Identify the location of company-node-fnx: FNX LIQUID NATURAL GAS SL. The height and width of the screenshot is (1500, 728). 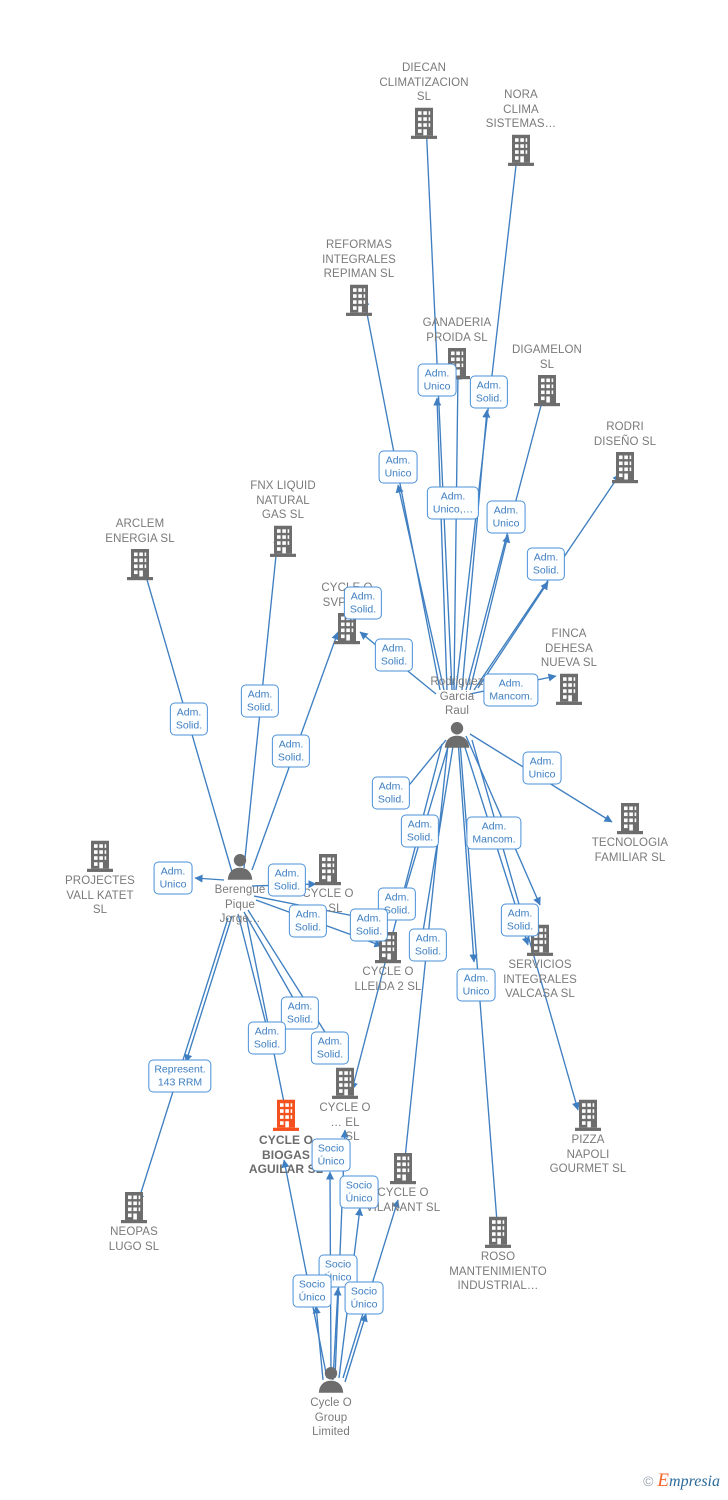
(283, 518).